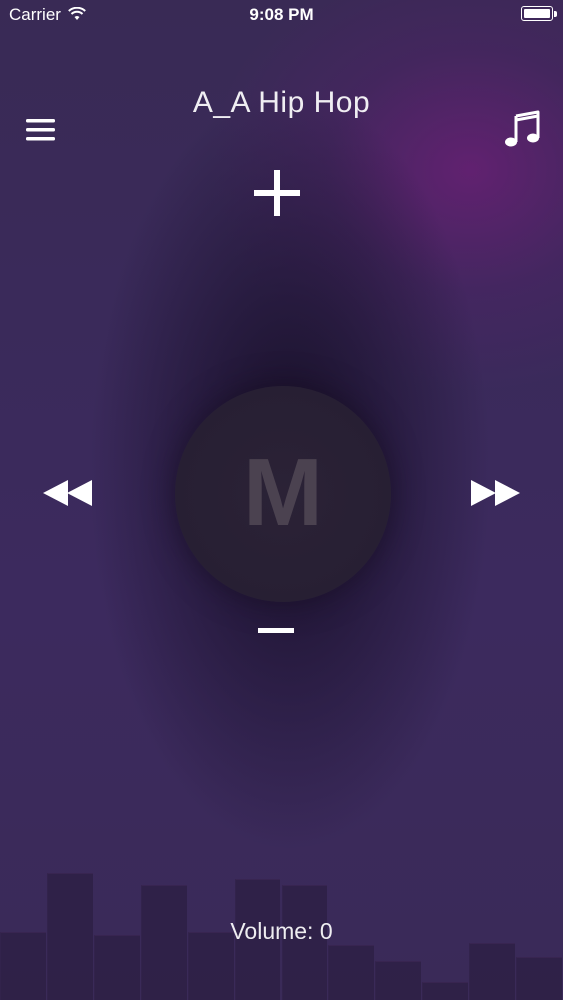  What do you see at coordinates (281, 102) in the screenshot?
I see `station-title: A_A Hip Hop` at bounding box center [281, 102].